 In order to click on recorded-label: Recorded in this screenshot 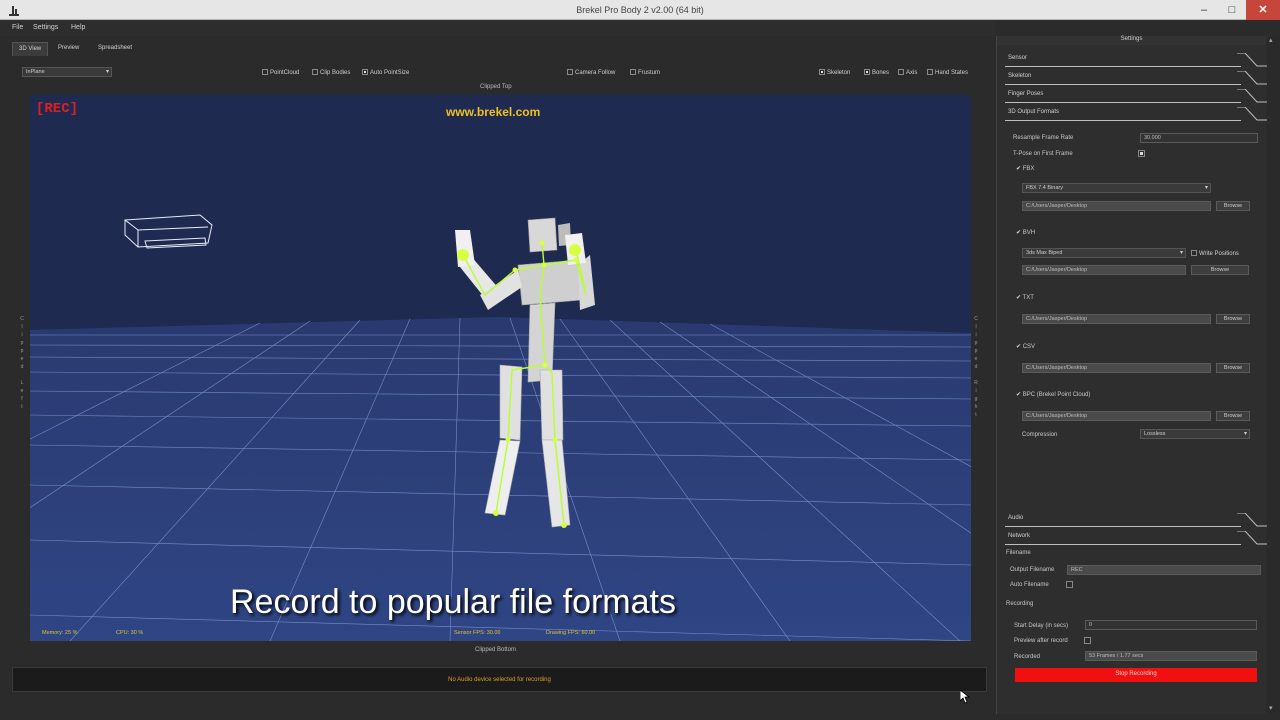, I will do `click(1027, 657)`.